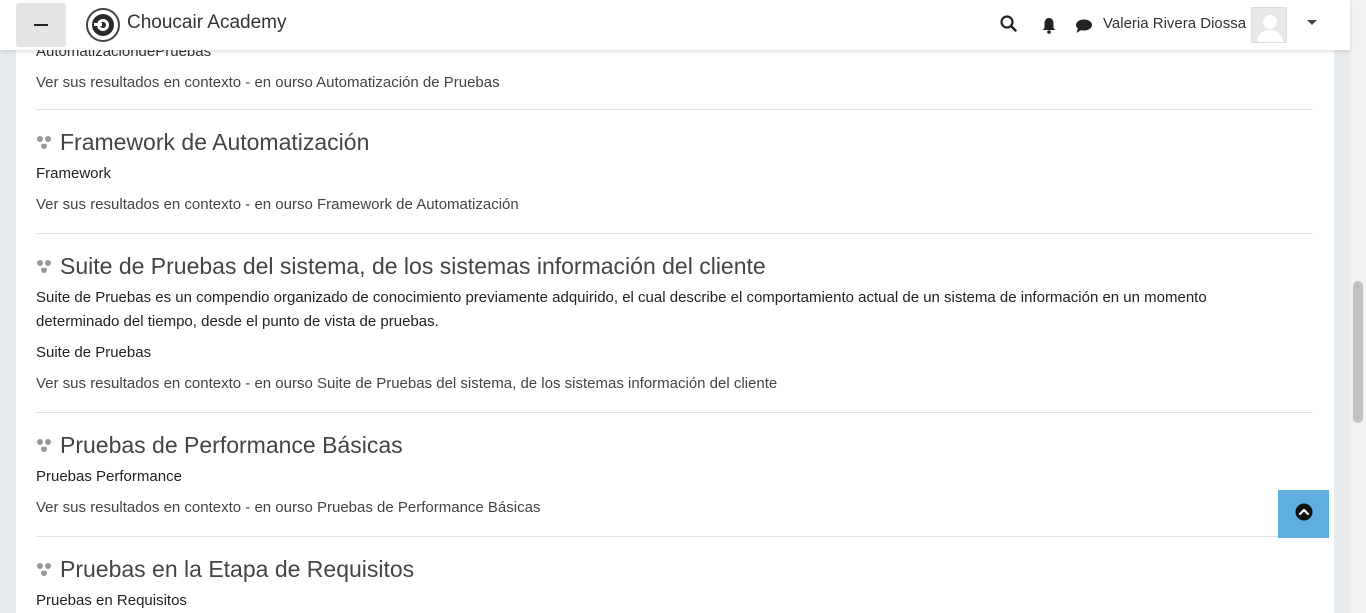 Image resolution: width=1366 pixels, height=613 pixels. What do you see at coordinates (94, 352) in the screenshot?
I see `result-text: Suite de Pruebas` at bounding box center [94, 352].